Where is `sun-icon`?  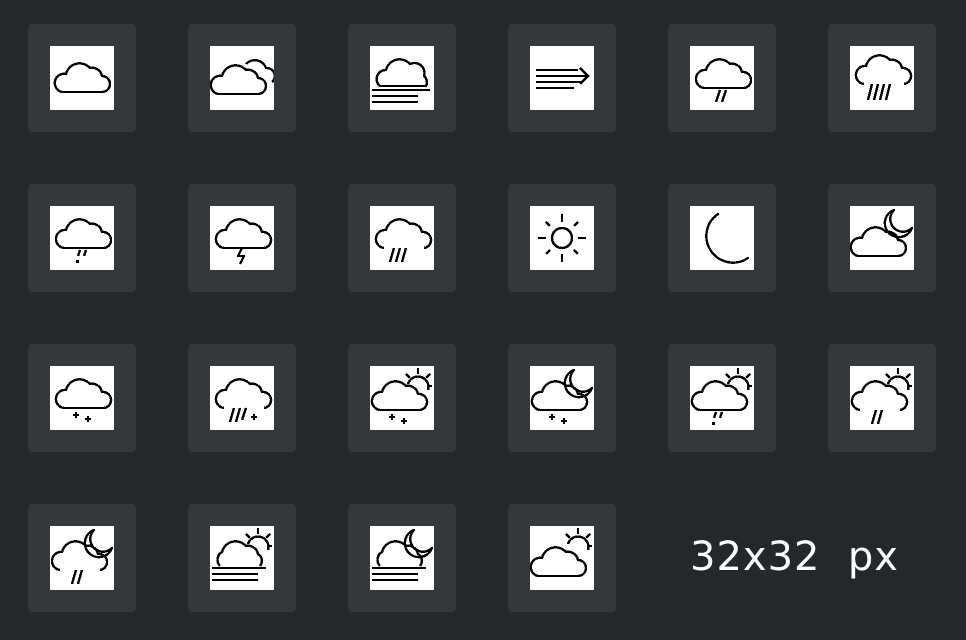
sun-icon is located at coordinates (562, 238).